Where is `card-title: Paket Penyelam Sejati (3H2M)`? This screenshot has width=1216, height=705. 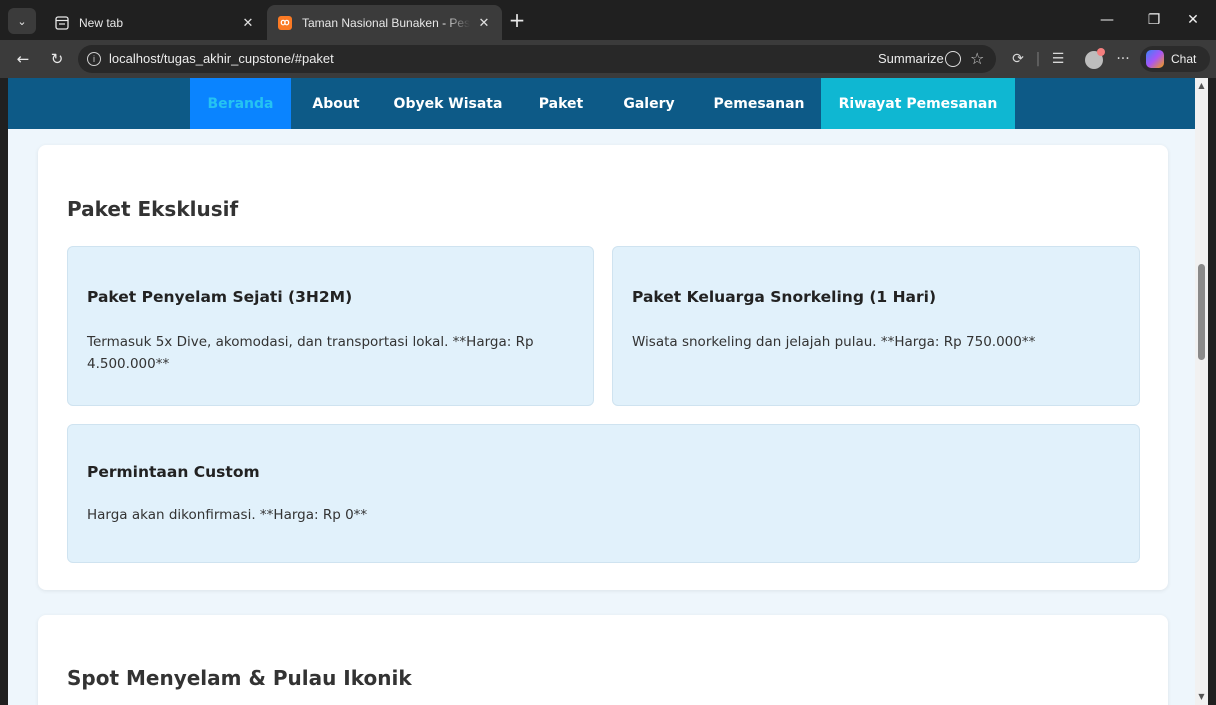 card-title: Paket Penyelam Sejati (3H2M) is located at coordinates (220, 297).